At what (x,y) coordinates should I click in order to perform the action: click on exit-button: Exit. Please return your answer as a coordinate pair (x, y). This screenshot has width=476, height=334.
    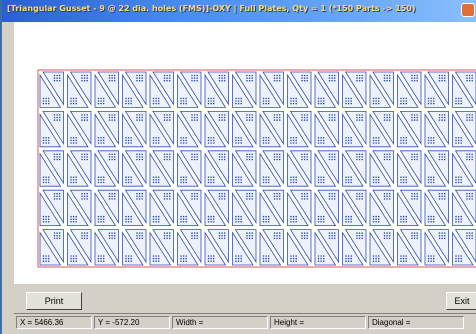
    Looking at the image, I should click on (461, 301).